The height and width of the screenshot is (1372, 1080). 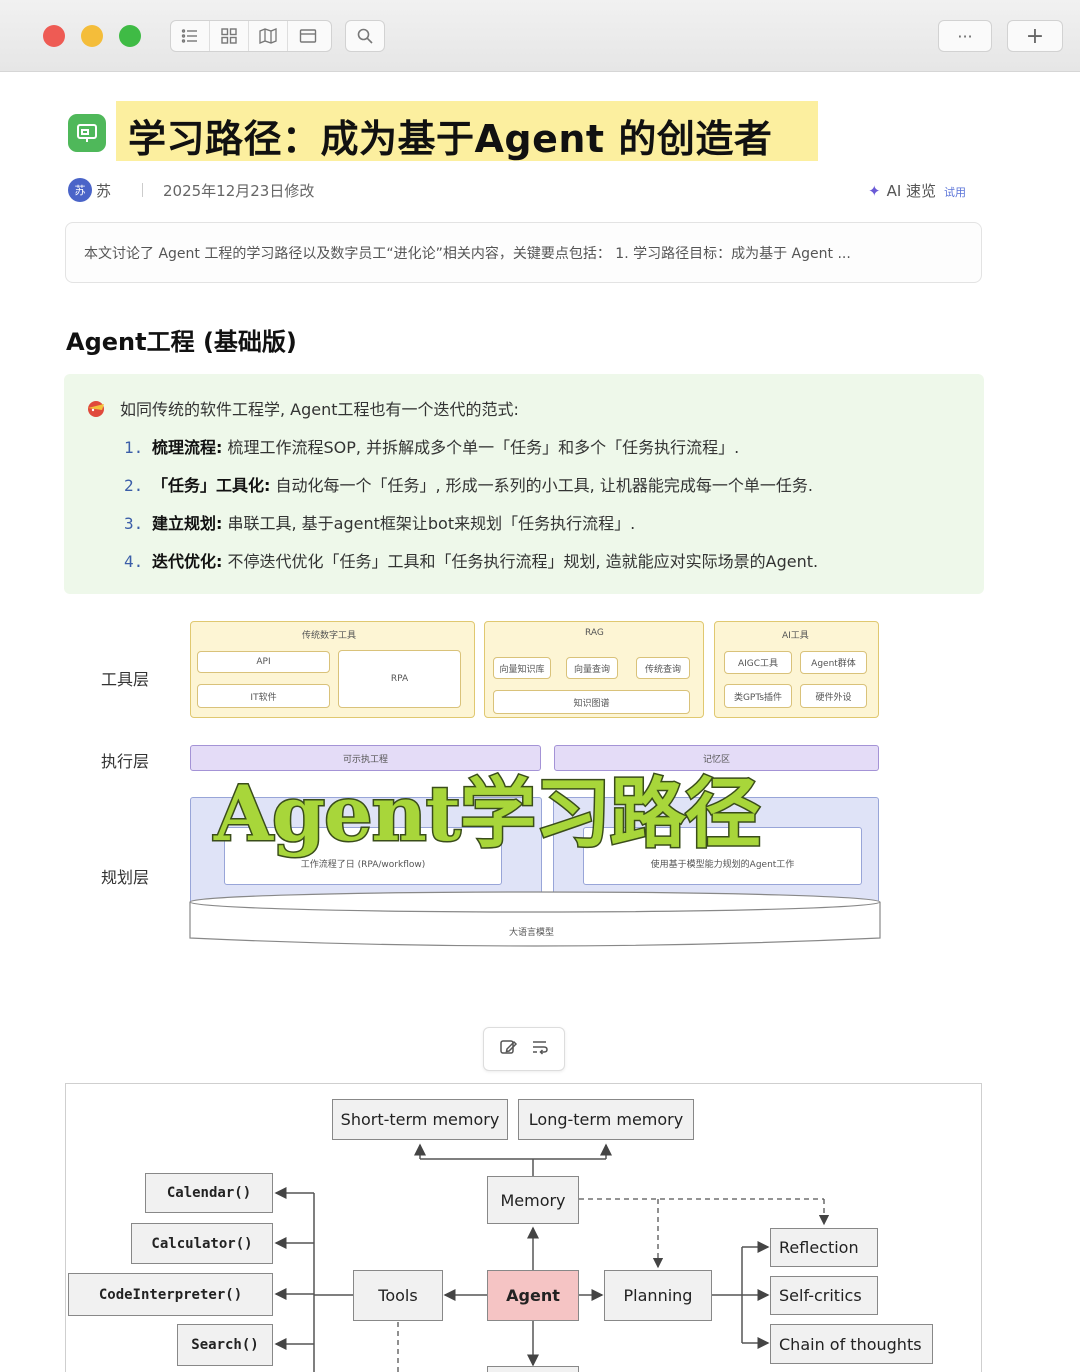 I want to click on chain-of-thoughts-node: Chain of thoughts, so click(x=851, y=1344).